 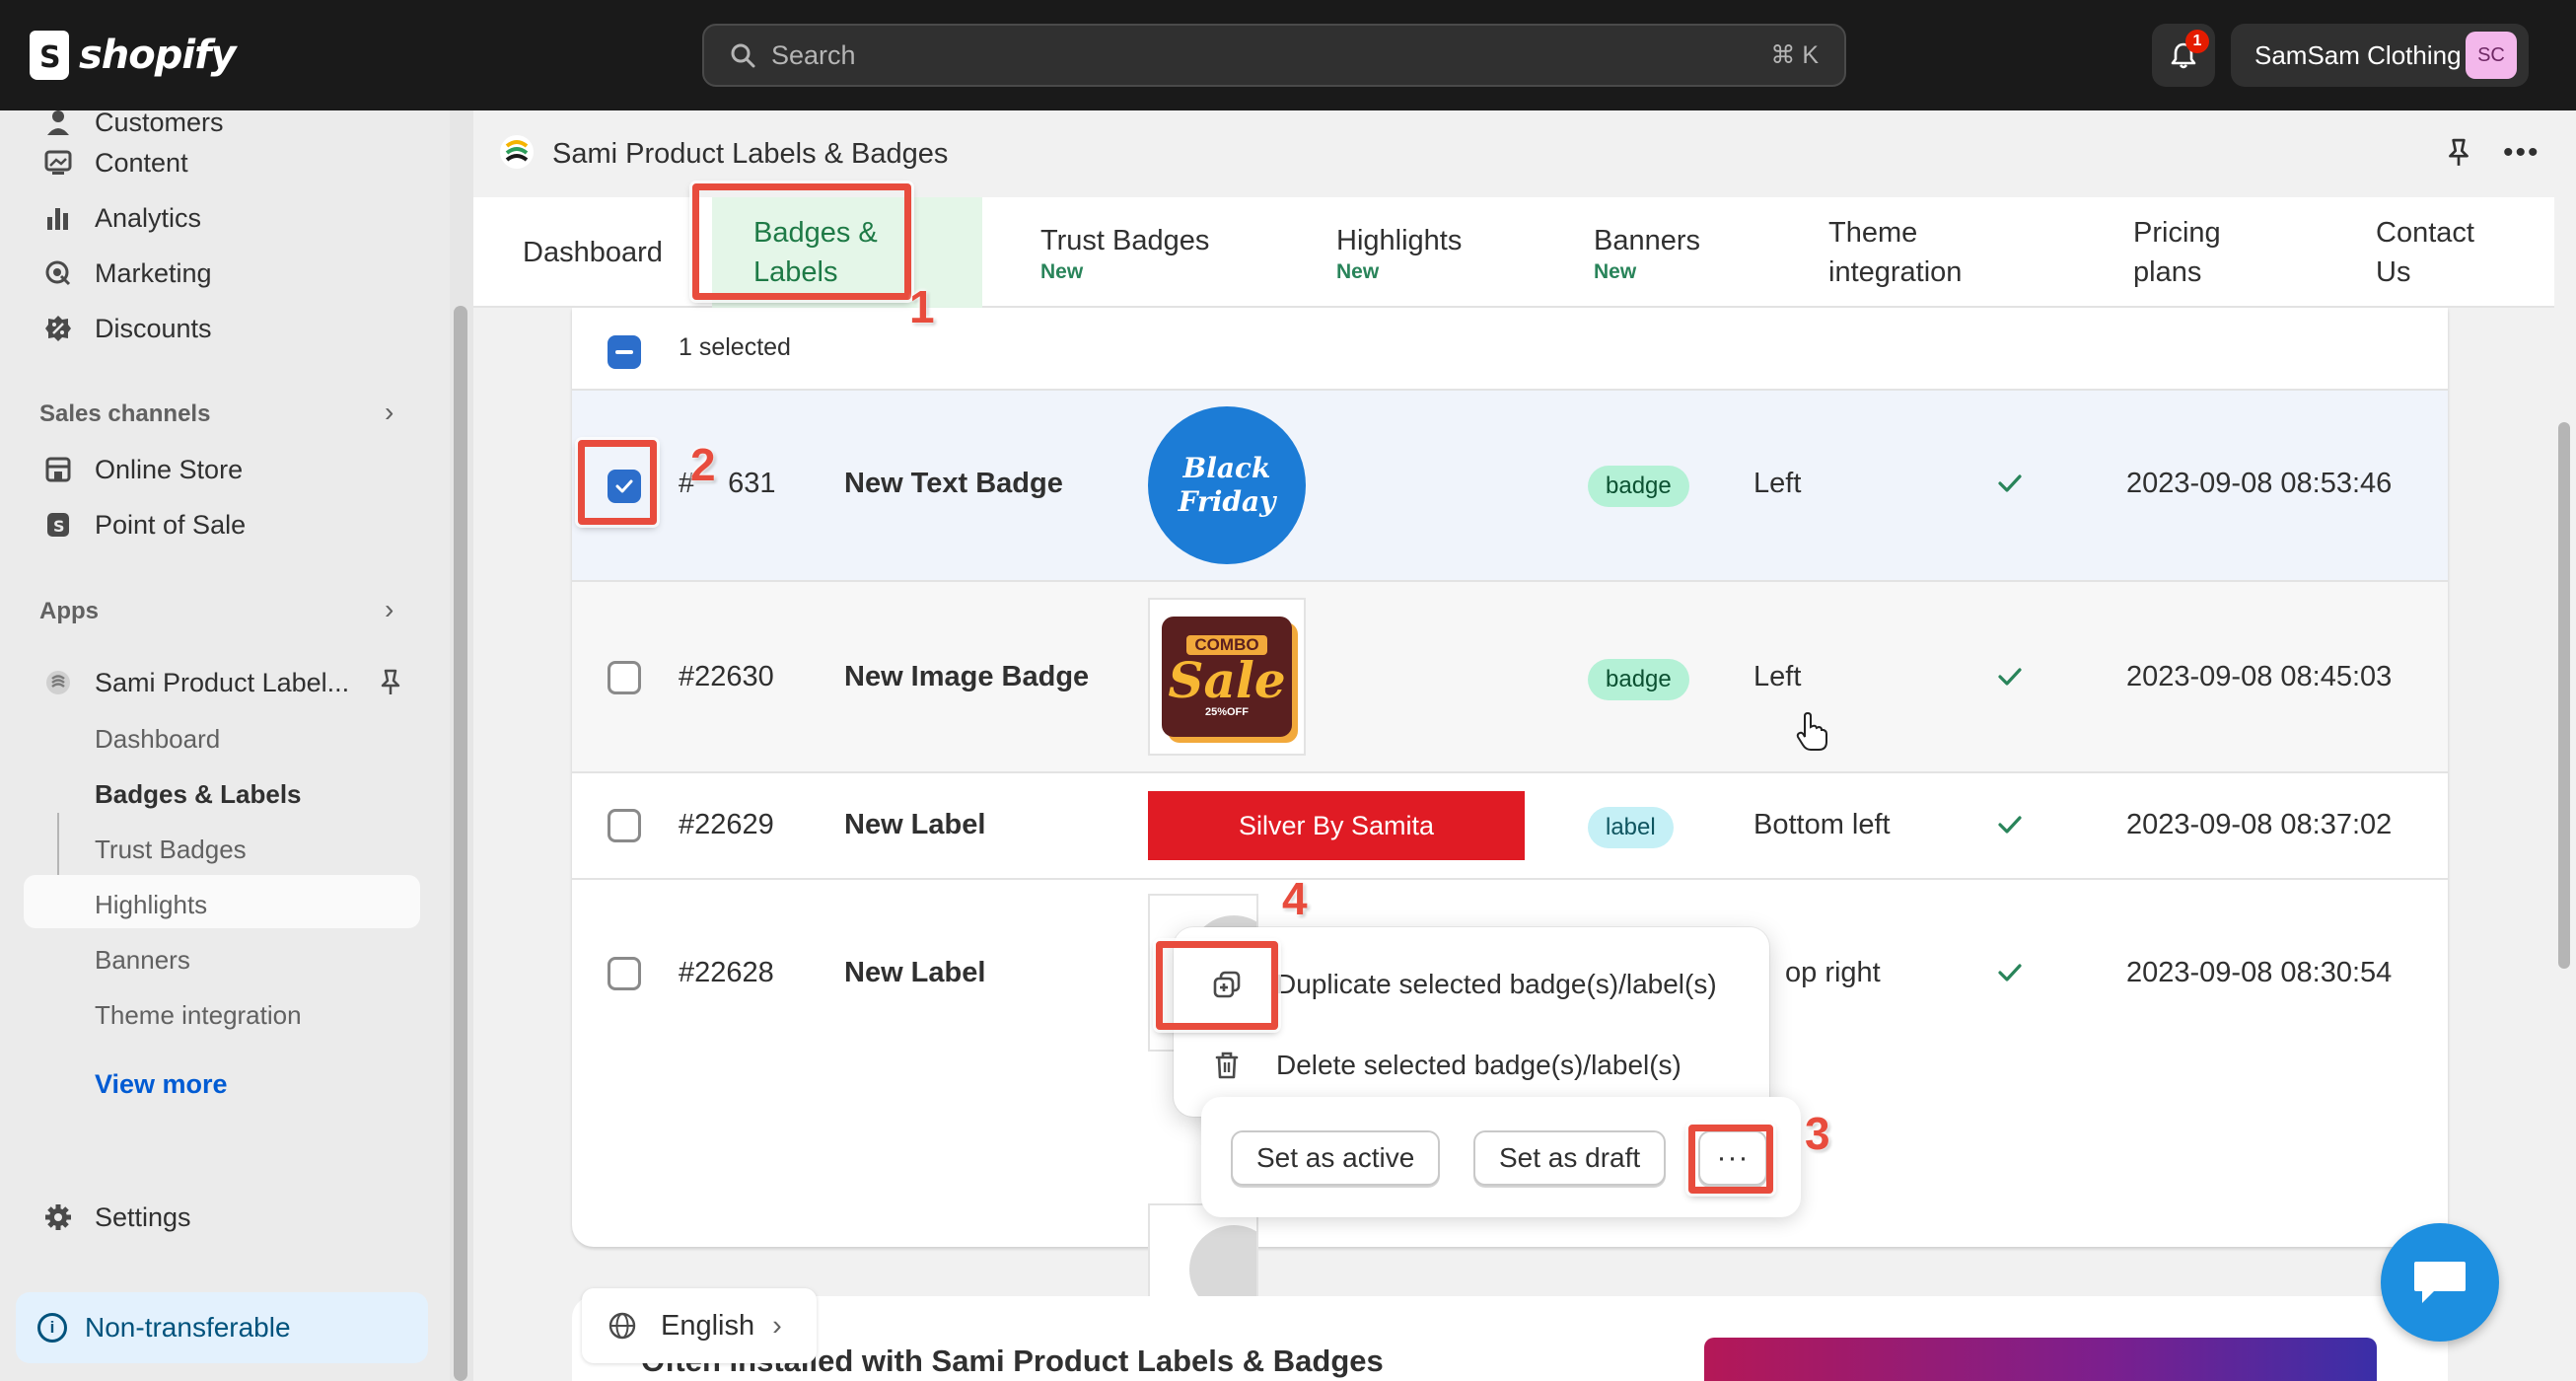 What do you see at coordinates (222, 328) in the screenshot?
I see `sidebar-item-discounts: Discounts` at bounding box center [222, 328].